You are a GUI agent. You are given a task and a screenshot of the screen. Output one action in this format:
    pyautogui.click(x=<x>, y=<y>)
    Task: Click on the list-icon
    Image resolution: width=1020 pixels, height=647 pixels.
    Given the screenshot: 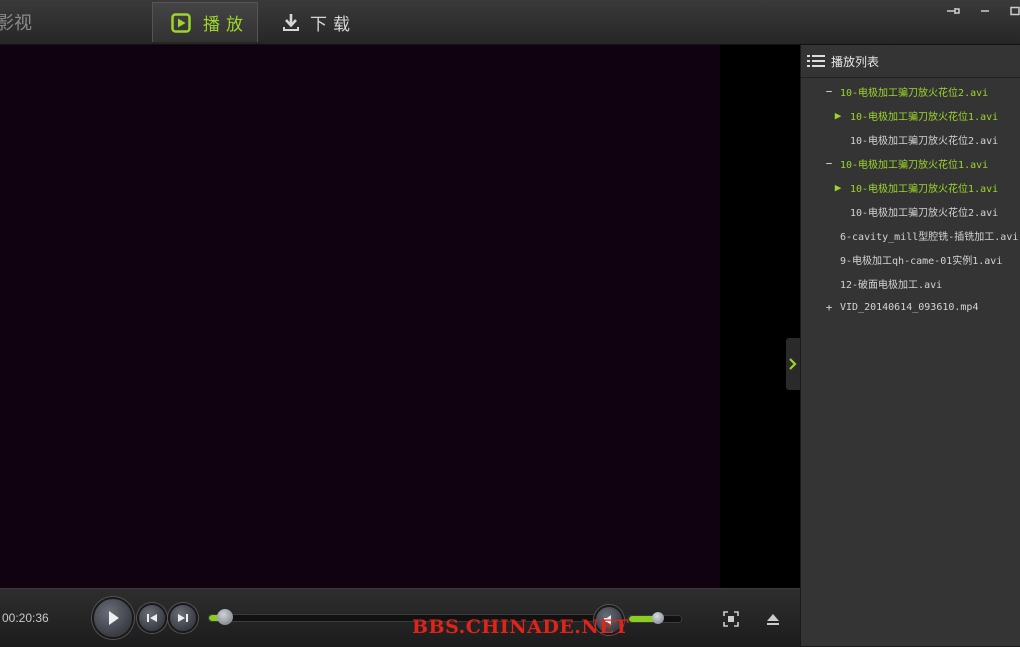 What is the action you would take?
    pyautogui.click(x=816, y=61)
    